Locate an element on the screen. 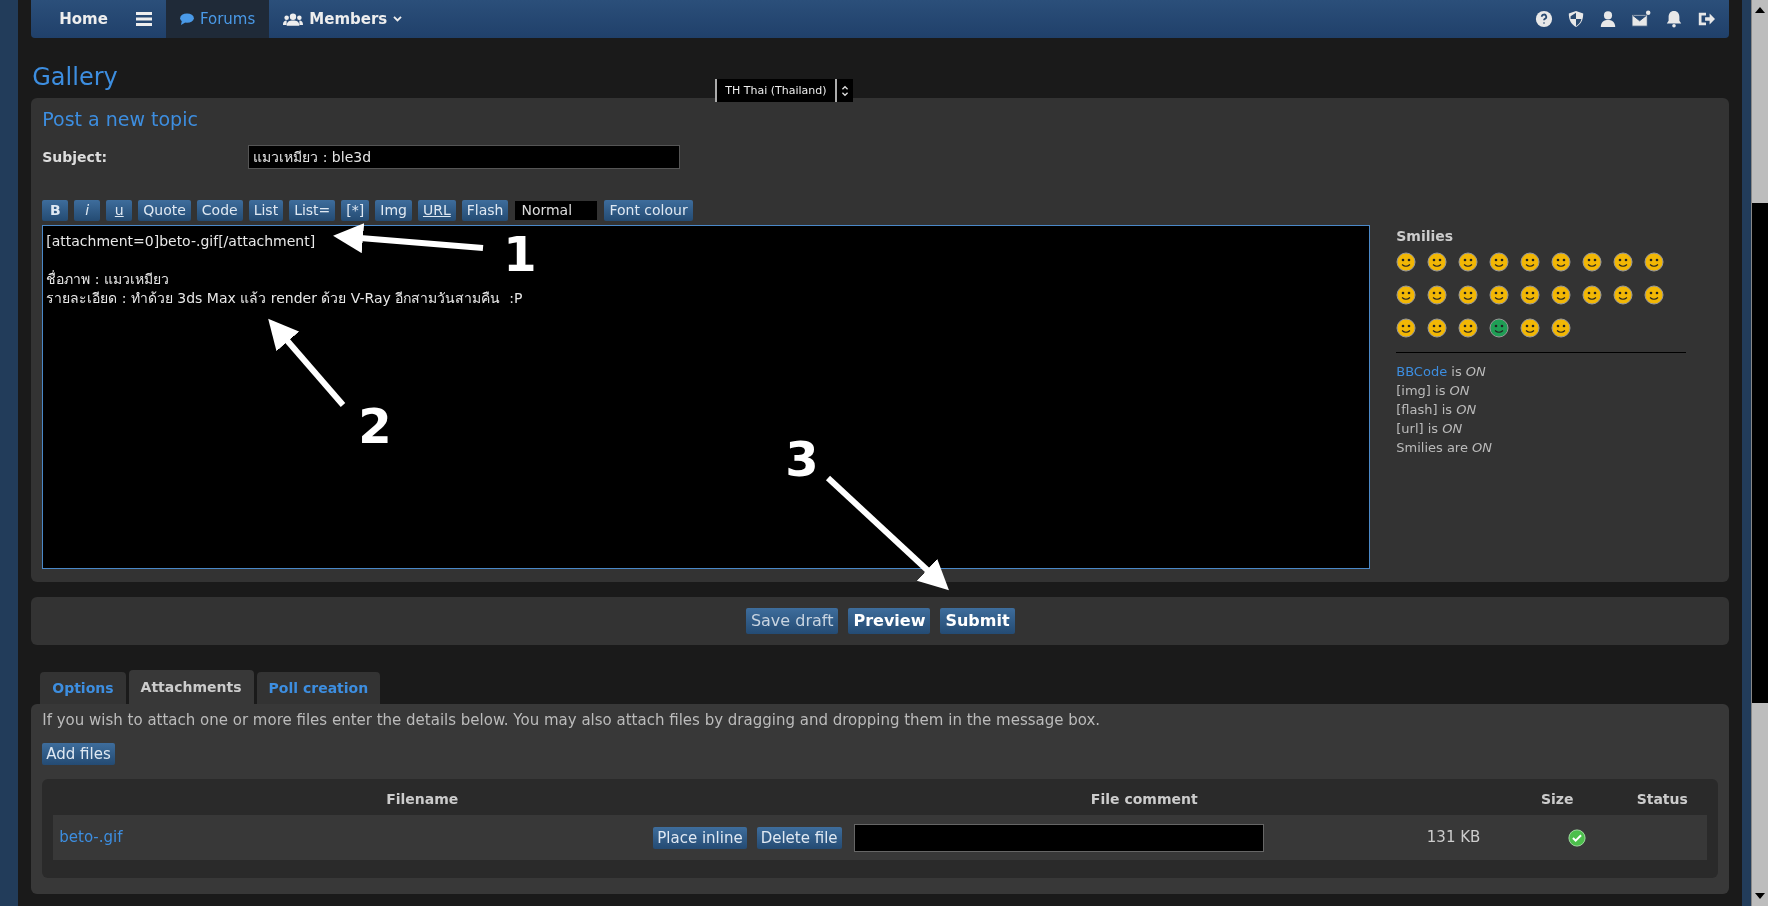 This screenshot has width=1768, height=906. nav-link: Members is located at coordinates (343, 19).